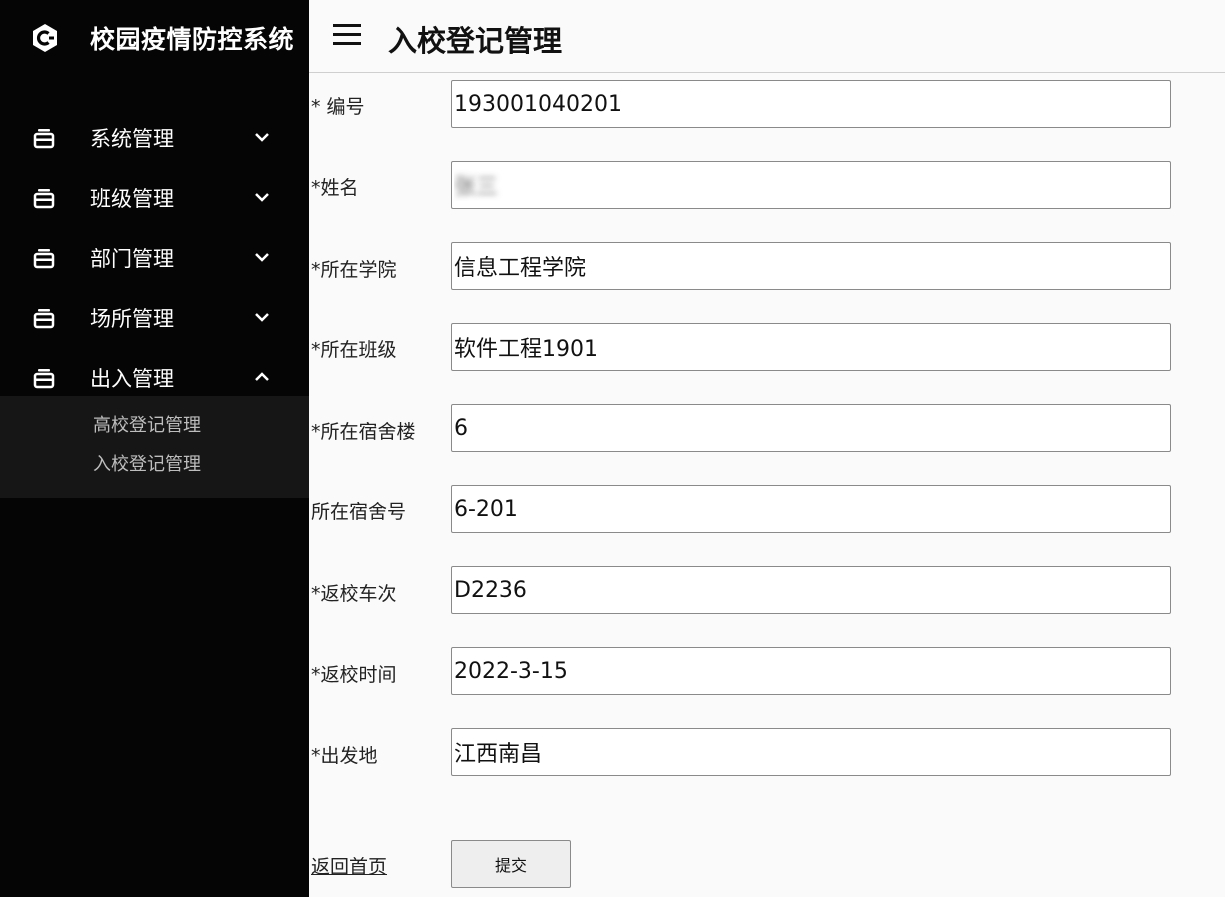 This screenshot has height=897, width=1225. What do you see at coordinates (811, 671) in the screenshot?
I see `return-date-input` at bounding box center [811, 671].